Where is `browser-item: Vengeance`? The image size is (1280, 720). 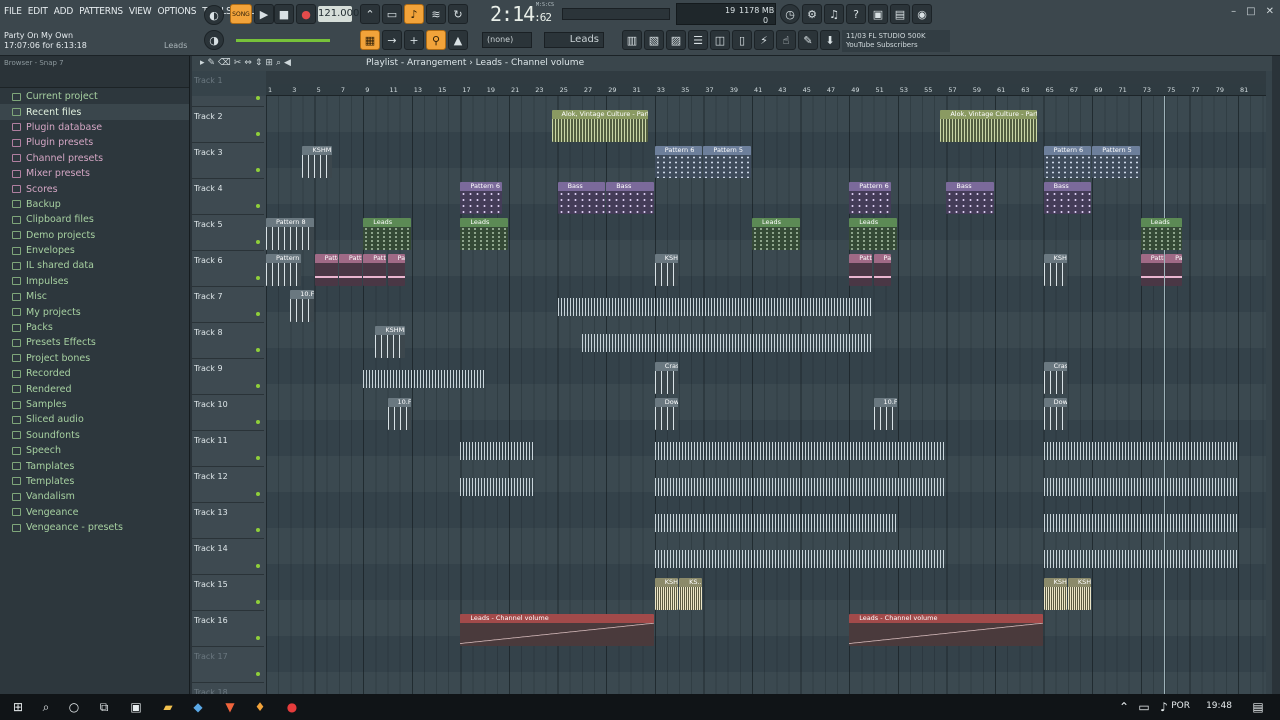
browser-item: Vengeance is located at coordinates (94, 512).